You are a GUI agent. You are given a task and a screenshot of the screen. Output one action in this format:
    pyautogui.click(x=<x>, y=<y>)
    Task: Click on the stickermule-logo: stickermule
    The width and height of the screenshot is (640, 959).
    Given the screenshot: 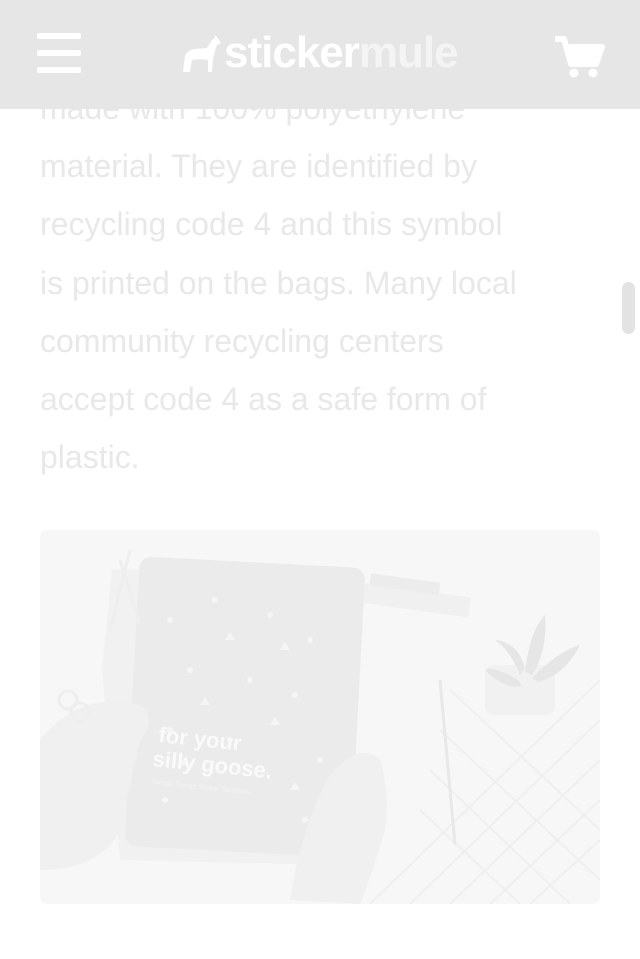 What is the action you would take?
    pyautogui.click(x=321, y=53)
    